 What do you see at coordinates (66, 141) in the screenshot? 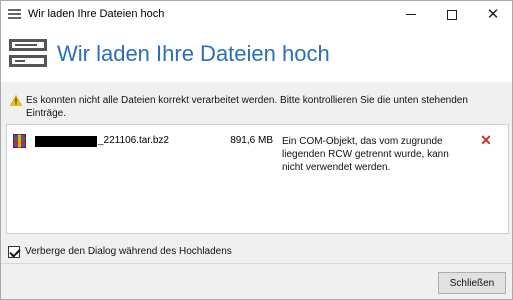
I see `redacted-filename` at bounding box center [66, 141].